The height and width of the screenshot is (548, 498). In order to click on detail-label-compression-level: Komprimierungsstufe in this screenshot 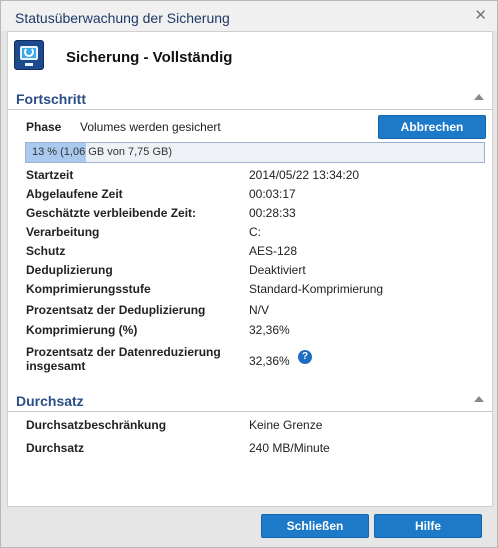, I will do `click(88, 289)`.